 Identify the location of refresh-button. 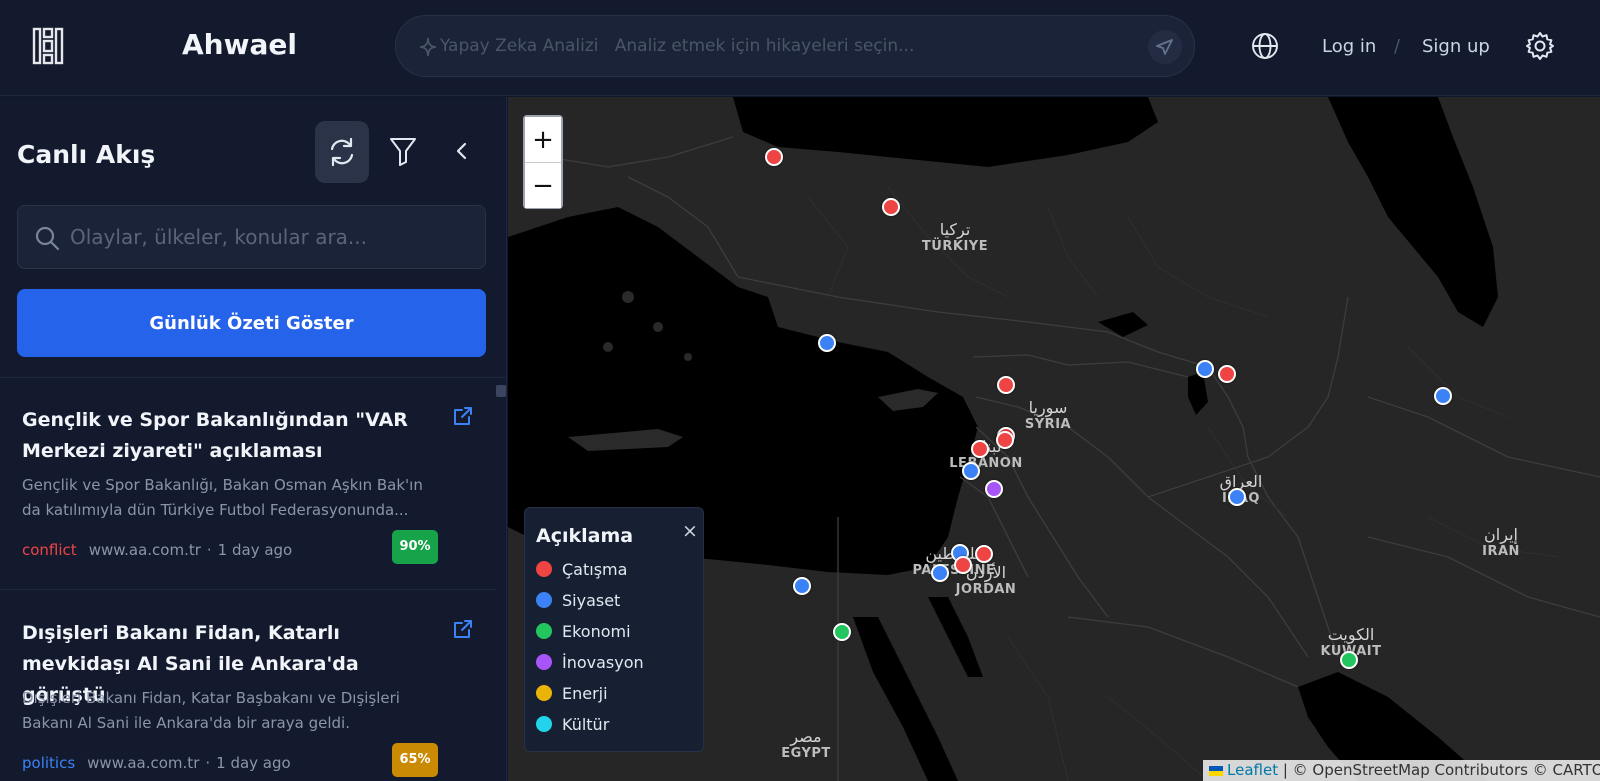
(342, 152).